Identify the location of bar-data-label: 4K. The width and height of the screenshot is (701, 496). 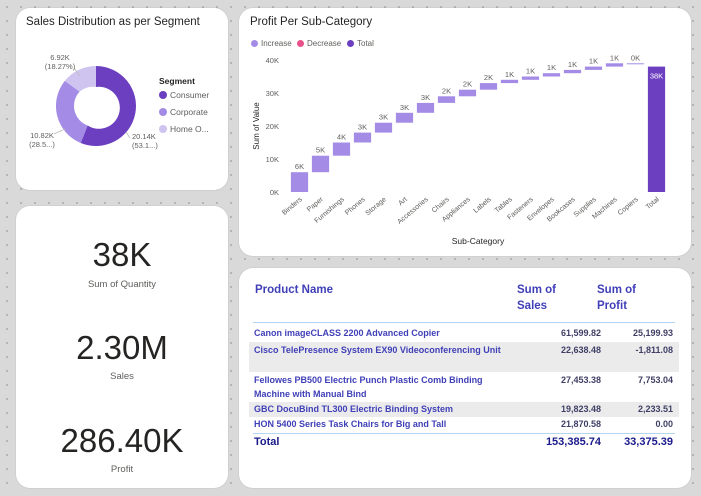
(341, 137).